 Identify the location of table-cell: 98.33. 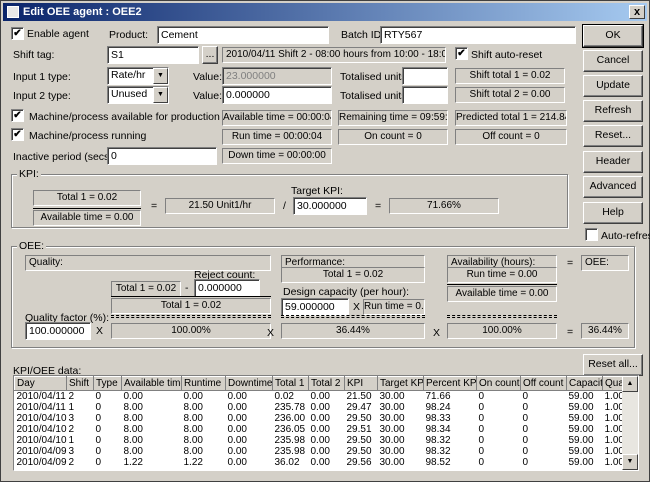
(438, 418).